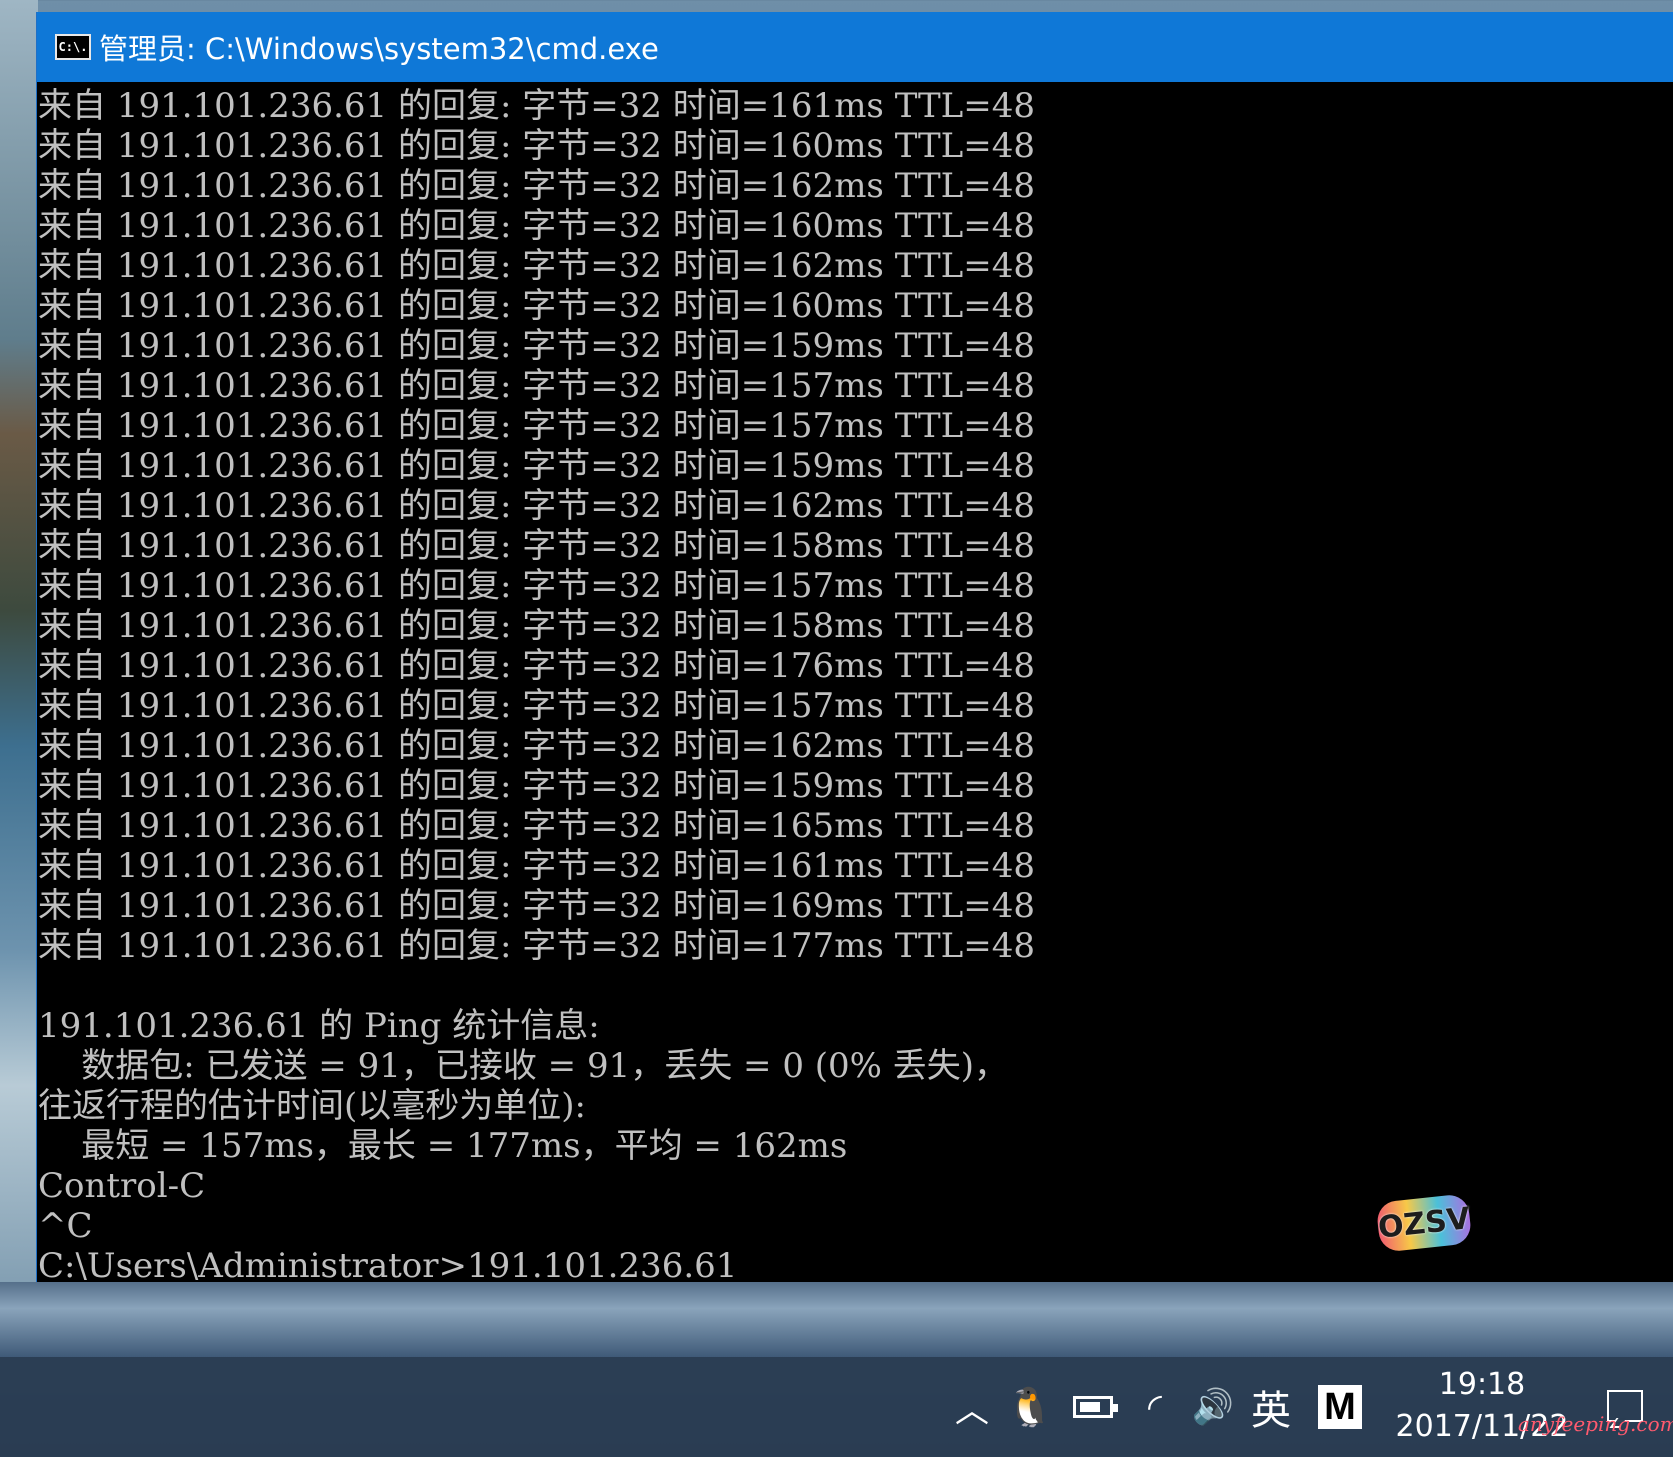  I want to click on desktop-wallpaper-bottom, so click(836, 1319).